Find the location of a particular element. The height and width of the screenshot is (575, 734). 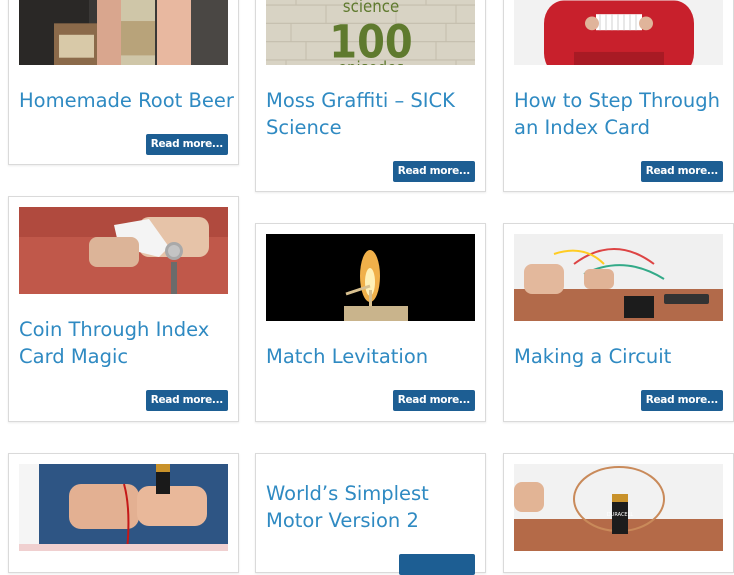

thumbnail-root-beer is located at coordinates (123, 32).